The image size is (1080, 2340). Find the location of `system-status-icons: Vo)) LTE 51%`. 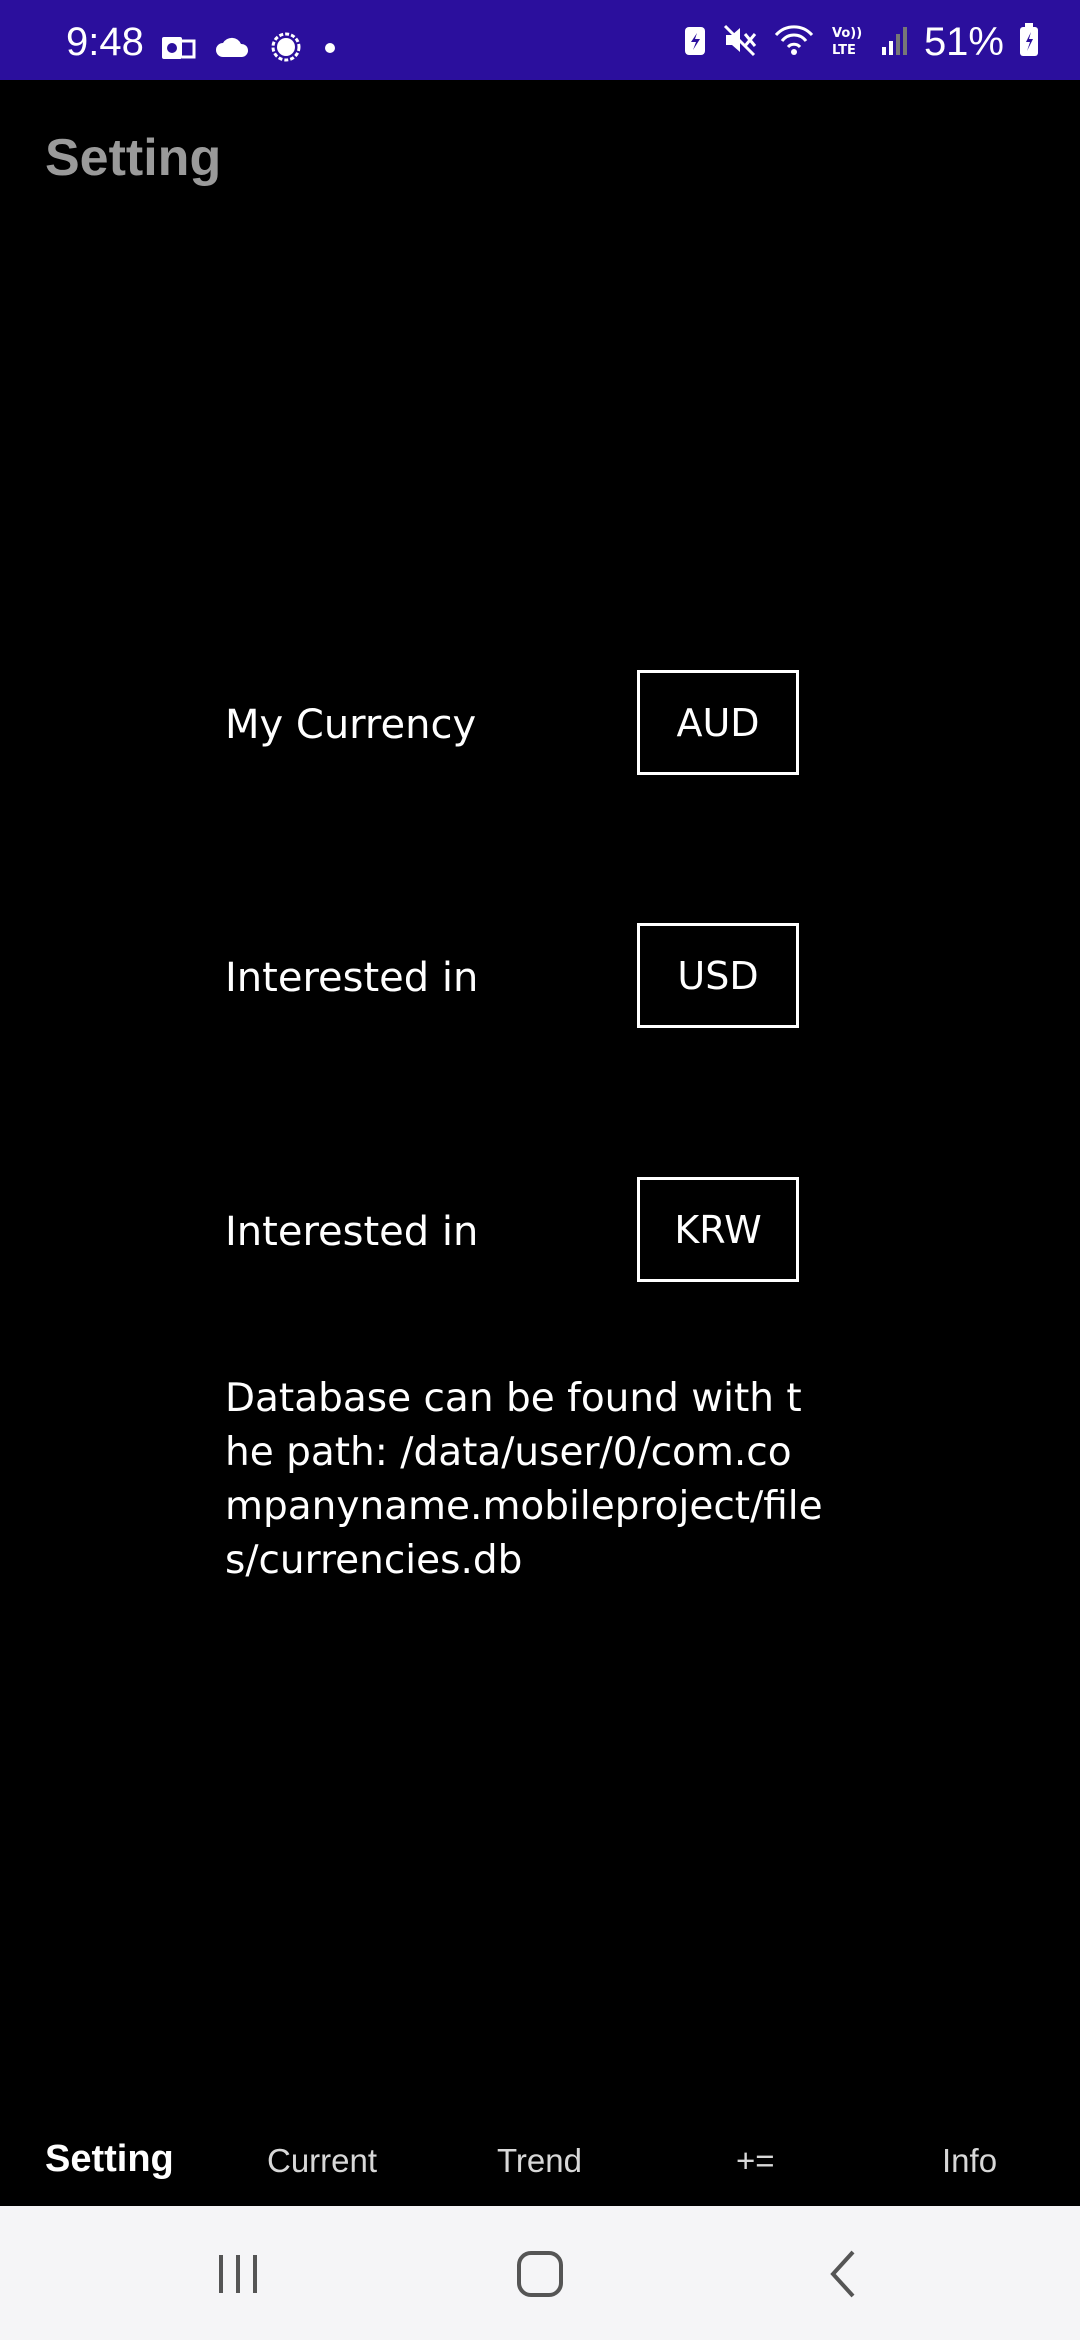

system-status-icons: Vo)) LTE 51% is located at coordinates (861, 42).